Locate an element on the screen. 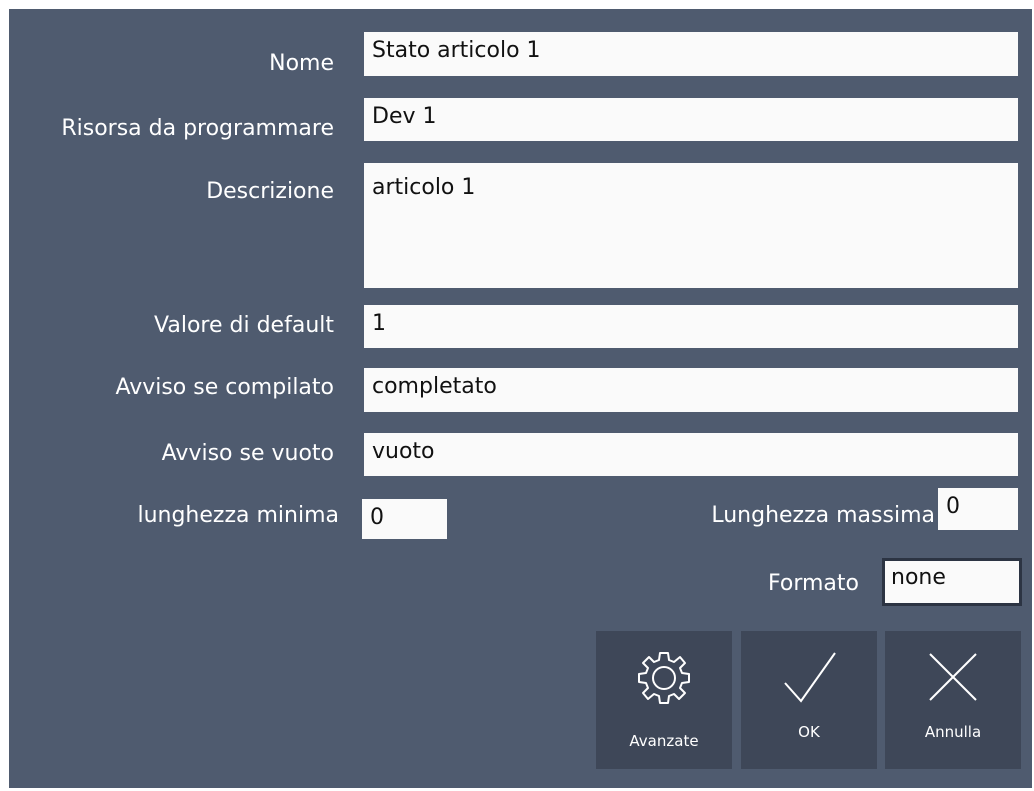 The width and height of the screenshot is (1034, 791). annulla-button: Annulla is located at coordinates (953, 700).